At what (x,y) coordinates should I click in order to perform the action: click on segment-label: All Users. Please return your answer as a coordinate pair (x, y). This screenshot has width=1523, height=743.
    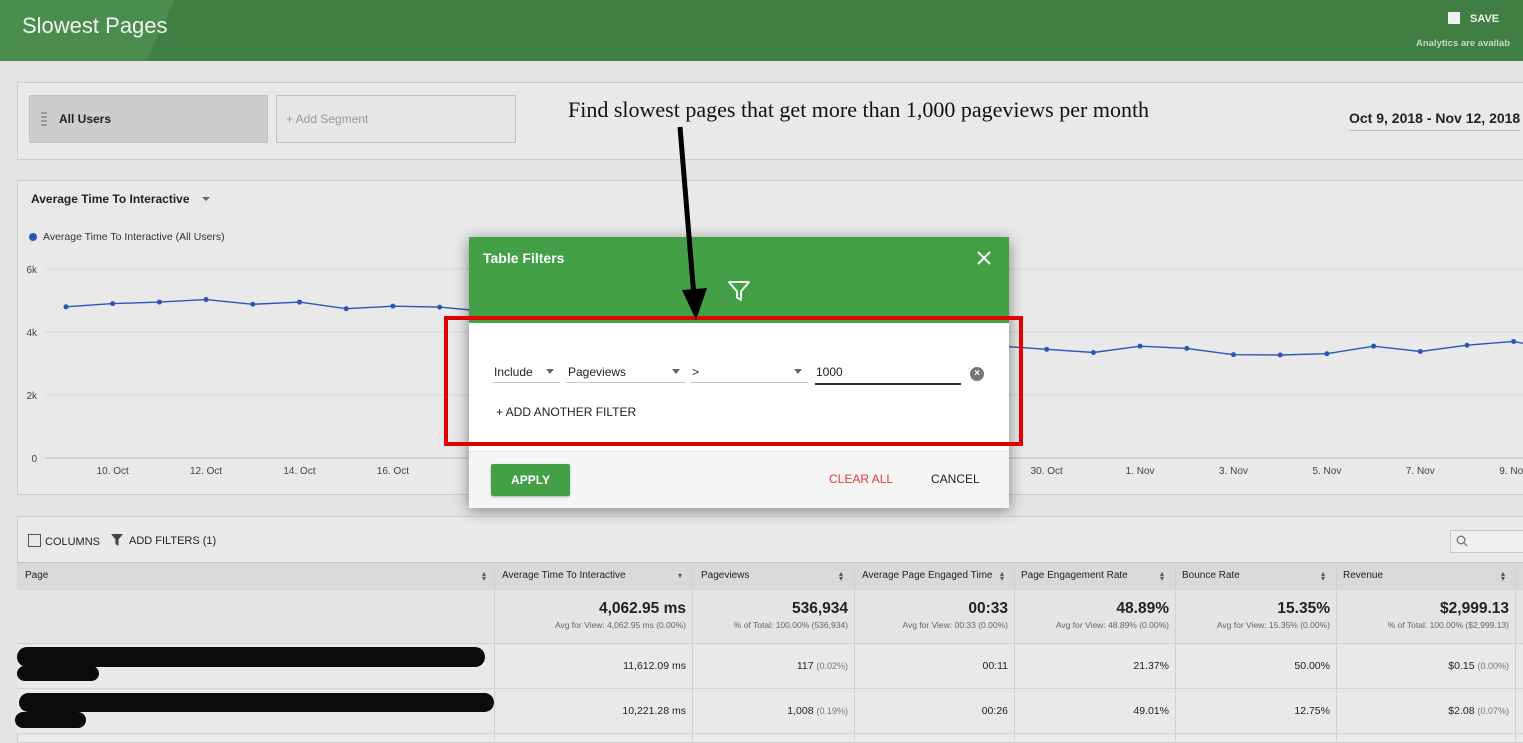
    Looking at the image, I should click on (85, 119).